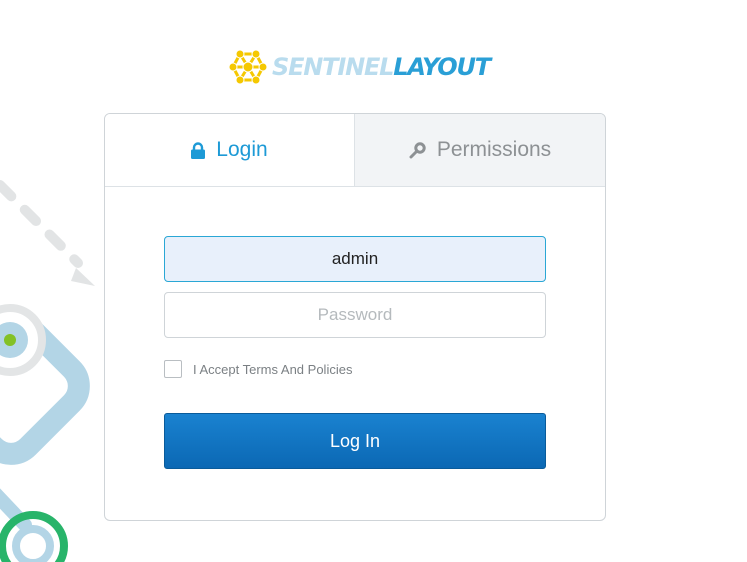  I want to click on brand-logo: SENTINELLAYOUT, so click(359, 67).